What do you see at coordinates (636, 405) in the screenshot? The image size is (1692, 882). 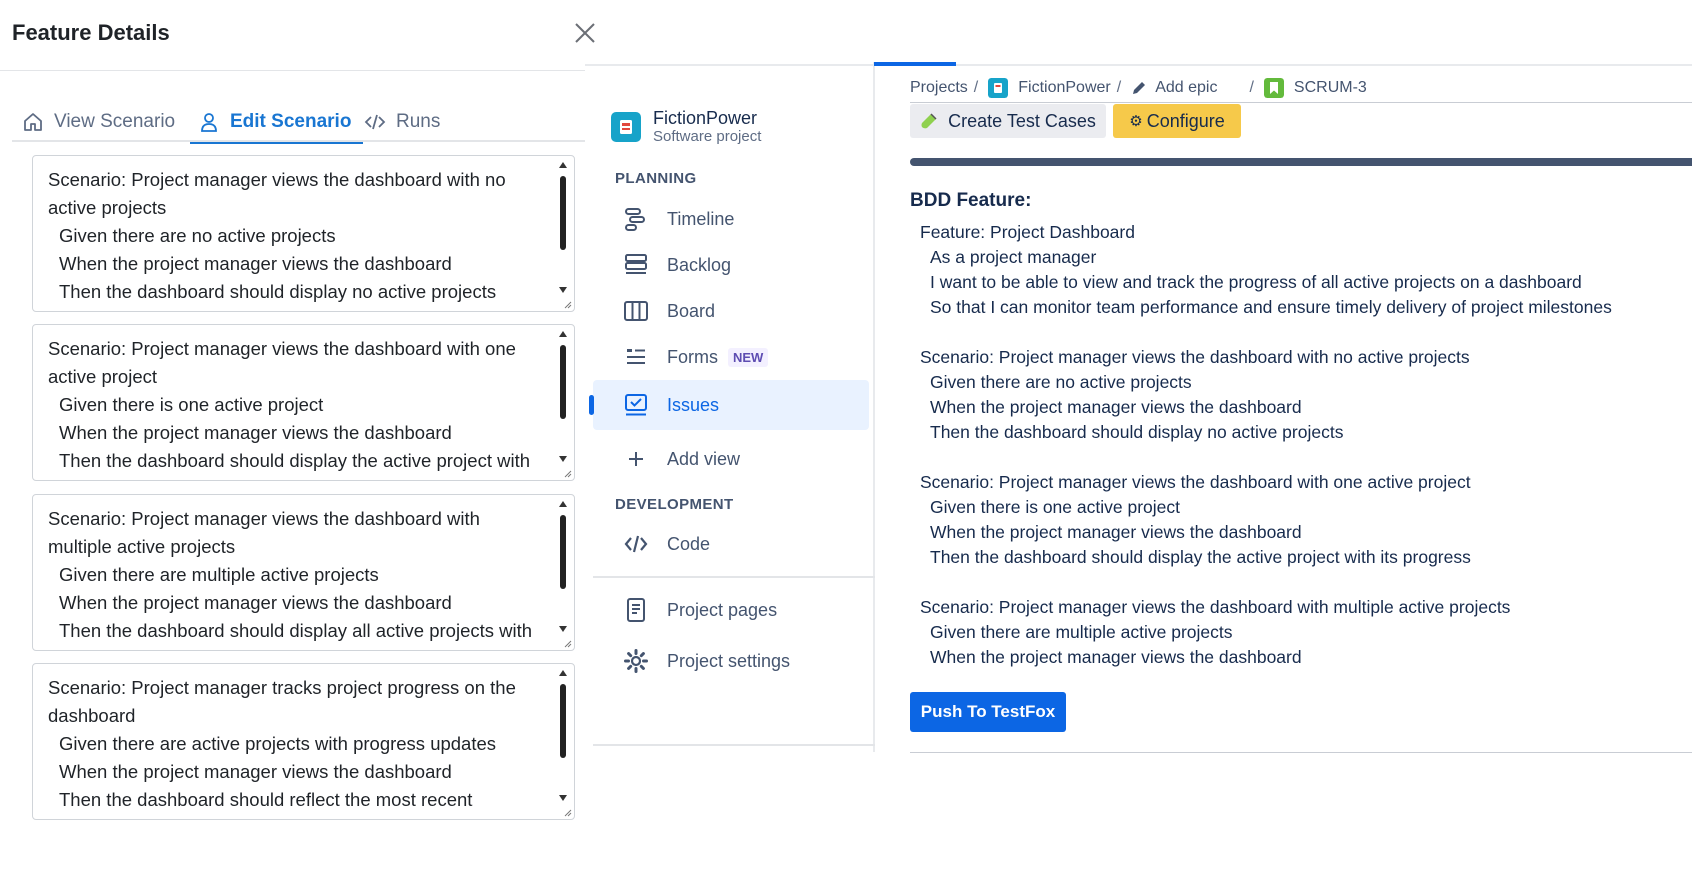 I see `issues-icon` at bounding box center [636, 405].